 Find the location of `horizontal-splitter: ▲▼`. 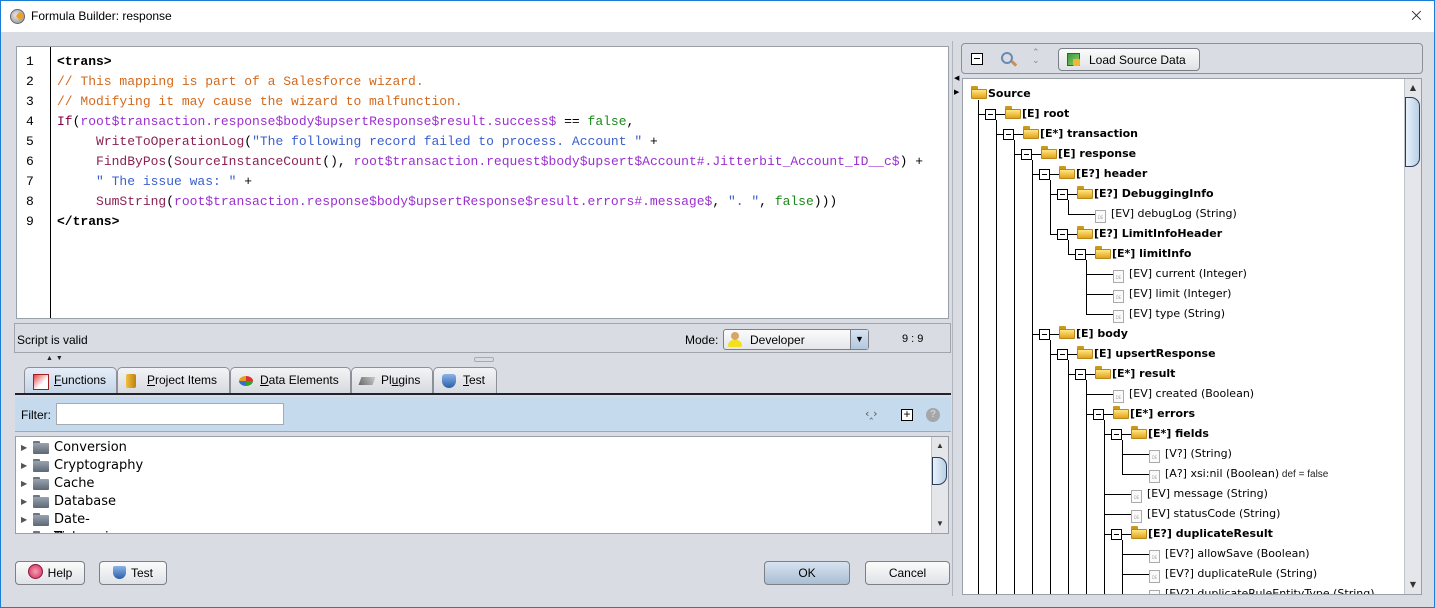

horizontal-splitter: ▲▼ is located at coordinates (482, 358).